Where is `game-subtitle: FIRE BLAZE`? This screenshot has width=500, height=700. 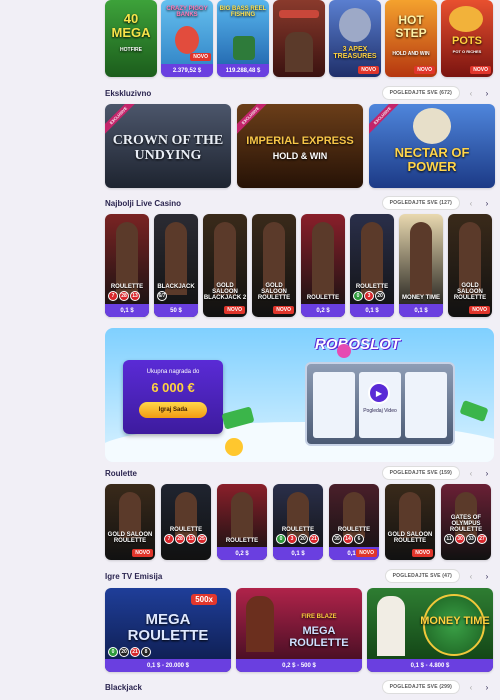
game-subtitle: FIRE BLAZE is located at coordinates (319, 617).